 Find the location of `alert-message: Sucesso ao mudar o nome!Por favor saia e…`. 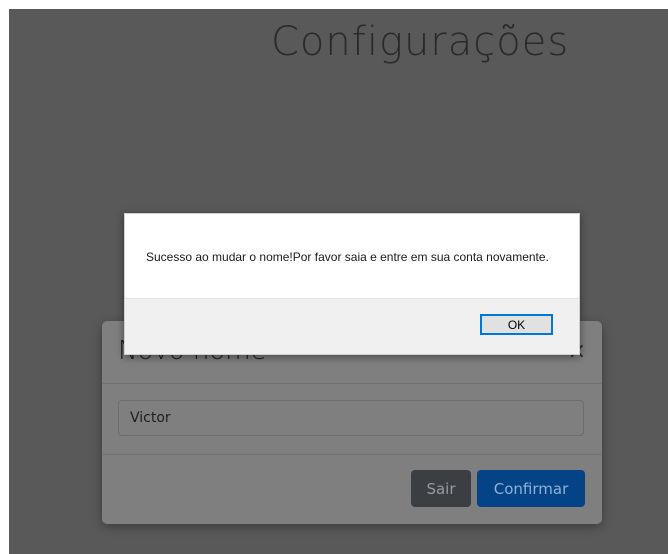

alert-message: Sucesso ao mudar o nome!Por favor saia e… is located at coordinates (347, 257).